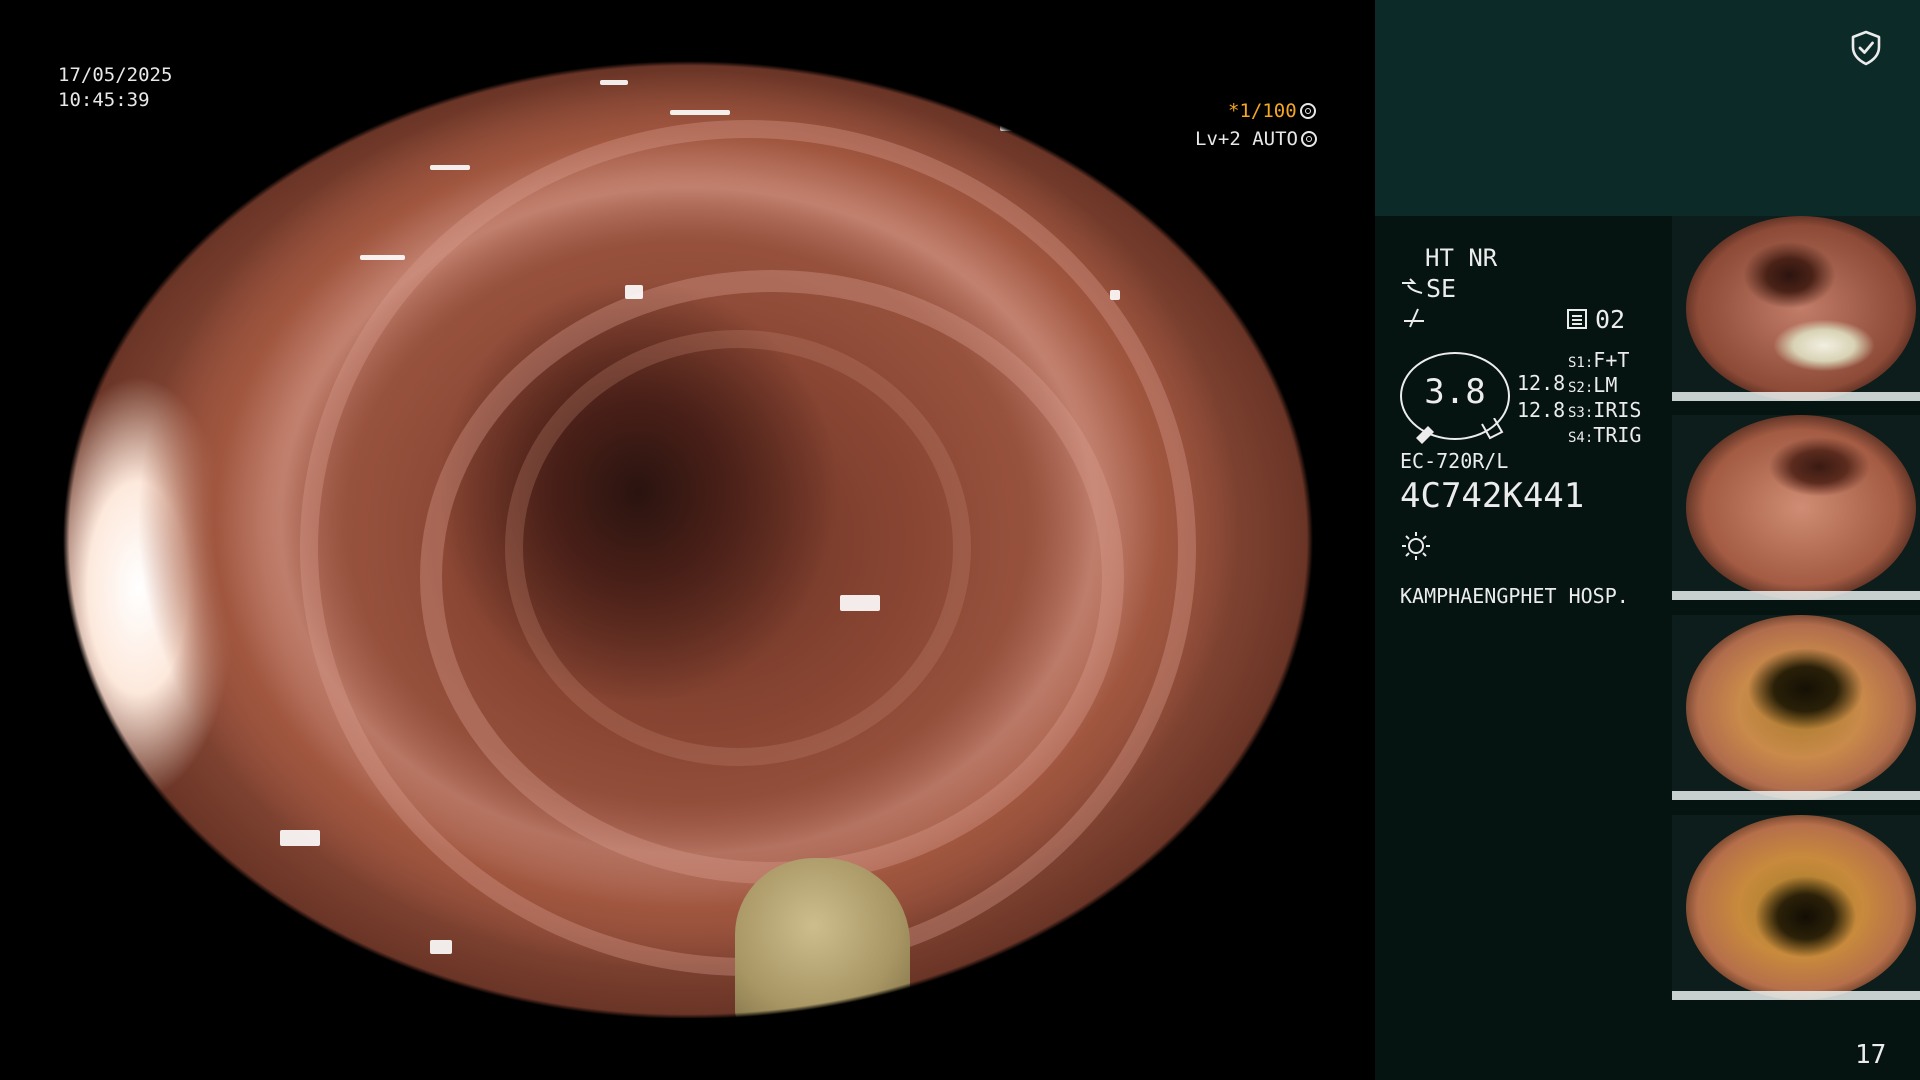 The image size is (1920, 1080). I want to click on switch-row: S3:IRIS, so click(1604, 410).